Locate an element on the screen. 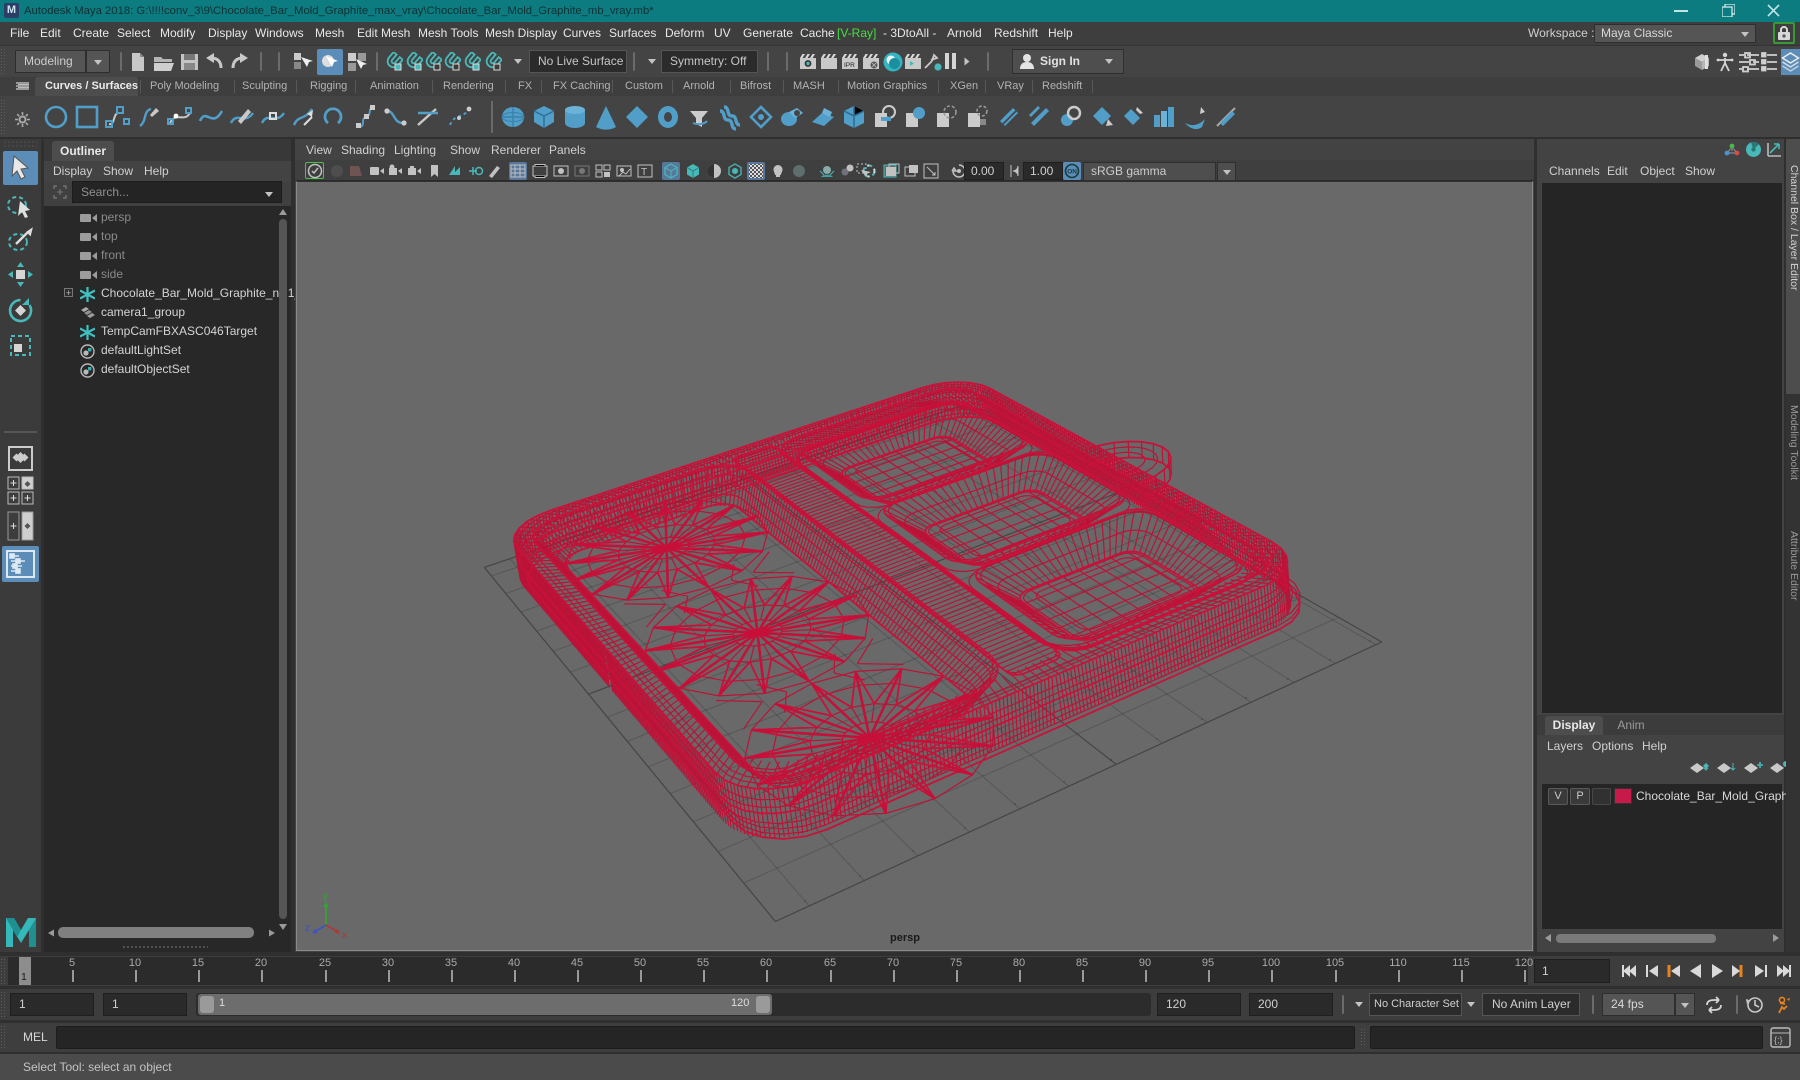 This screenshot has height=1080, width=1800. svg-text: T is located at coordinates (644, 172).